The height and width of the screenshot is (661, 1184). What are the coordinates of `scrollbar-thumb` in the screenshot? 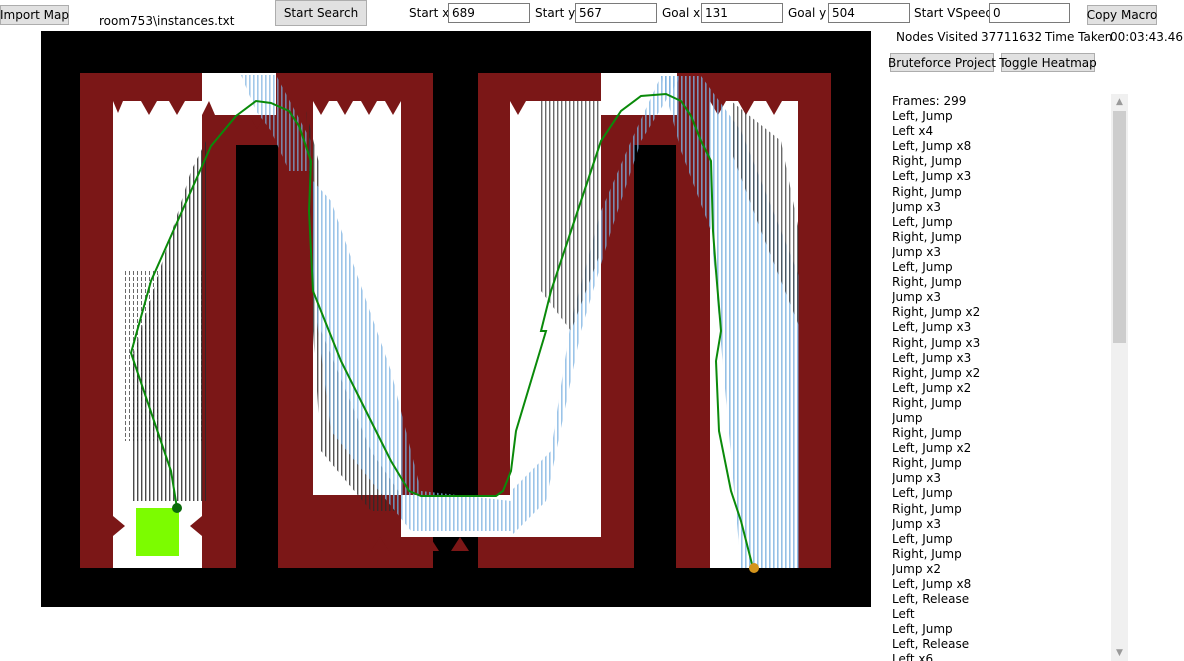 It's located at (1119, 227).